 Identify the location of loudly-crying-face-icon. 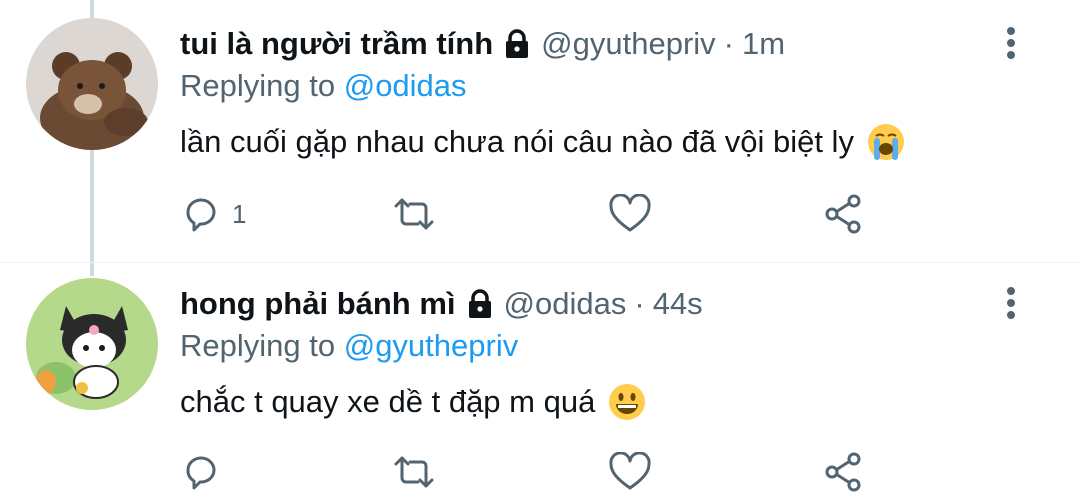
(886, 142).